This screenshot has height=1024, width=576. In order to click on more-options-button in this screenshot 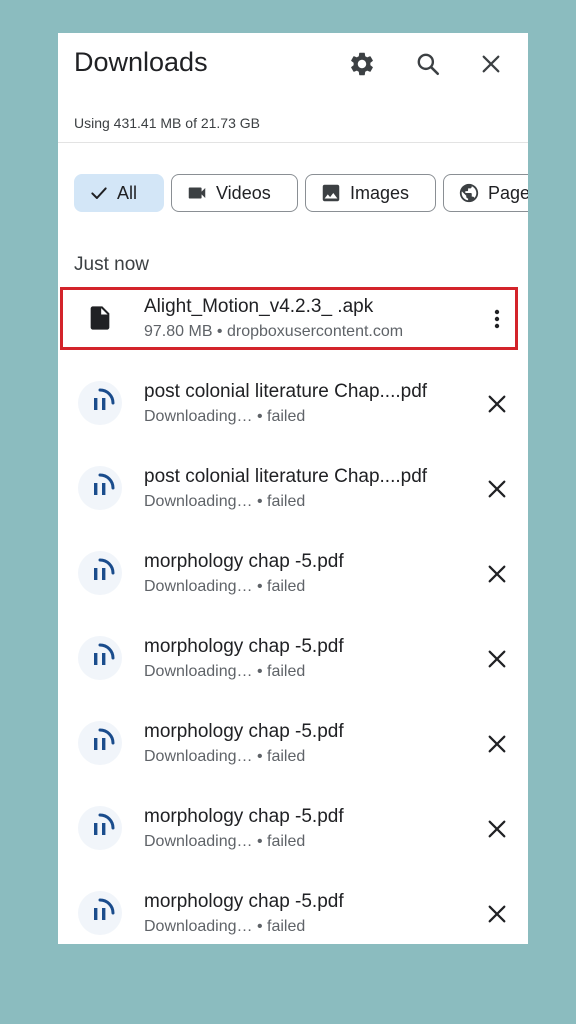, I will do `click(497, 319)`.